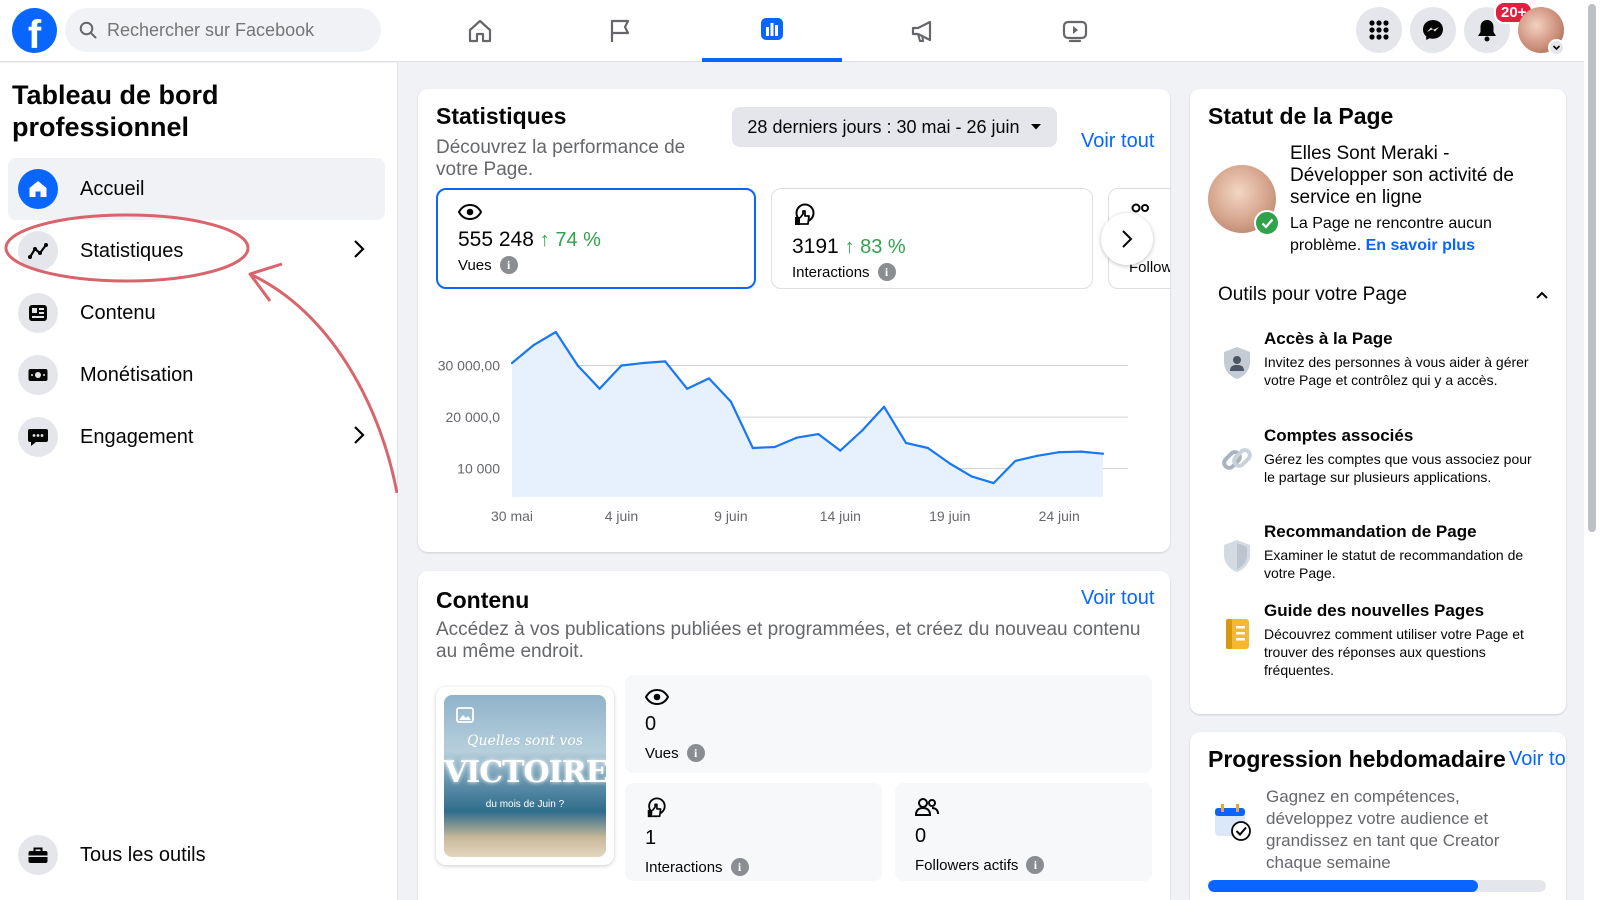 The image size is (1600, 900). Describe the element at coordinates (620, 31) in the screenshot. I see `nav-tab-pages` at that location.